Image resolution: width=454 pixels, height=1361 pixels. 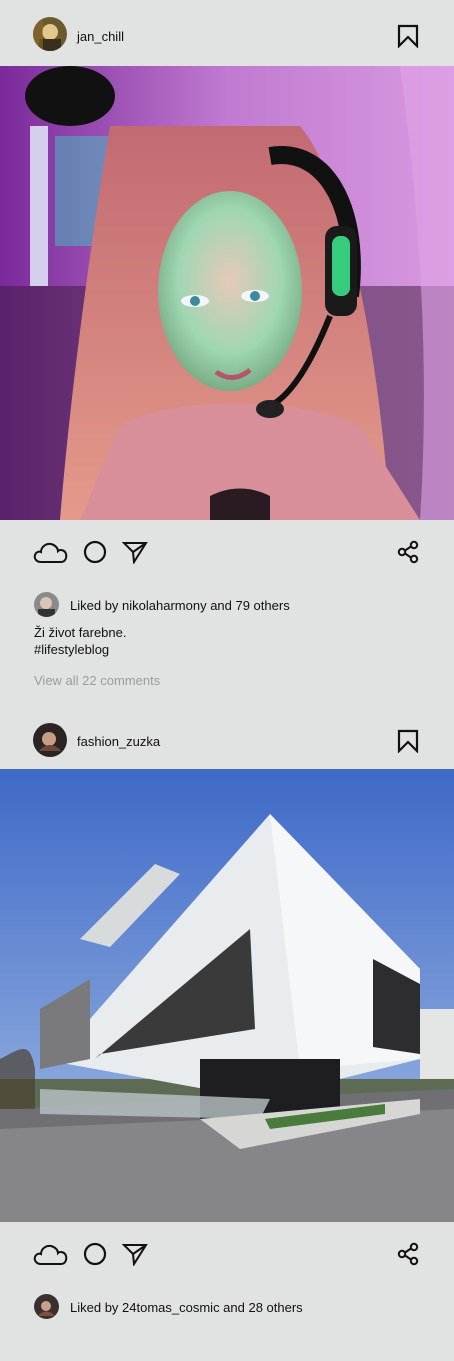 I want to click on caption: Ži život farebne. #lifestyleblog, so click(x=227, y=641).